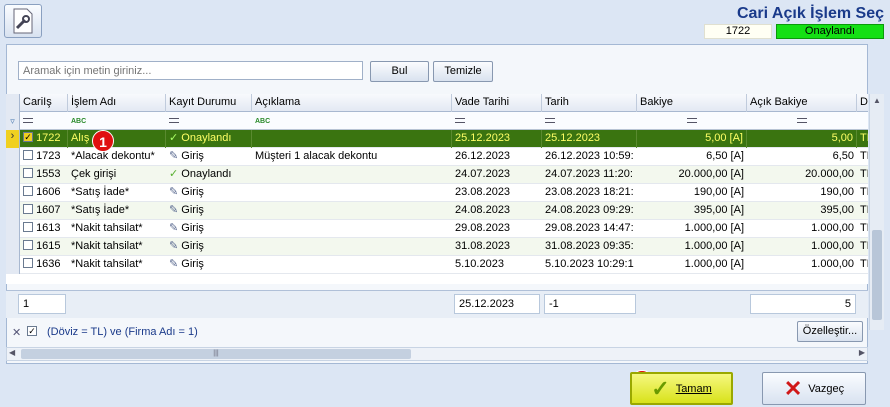  What do you see at coordinates (28, 137) in the screenshot?
I see `row-checkbox: ✓` at bounding box center [28, 137].